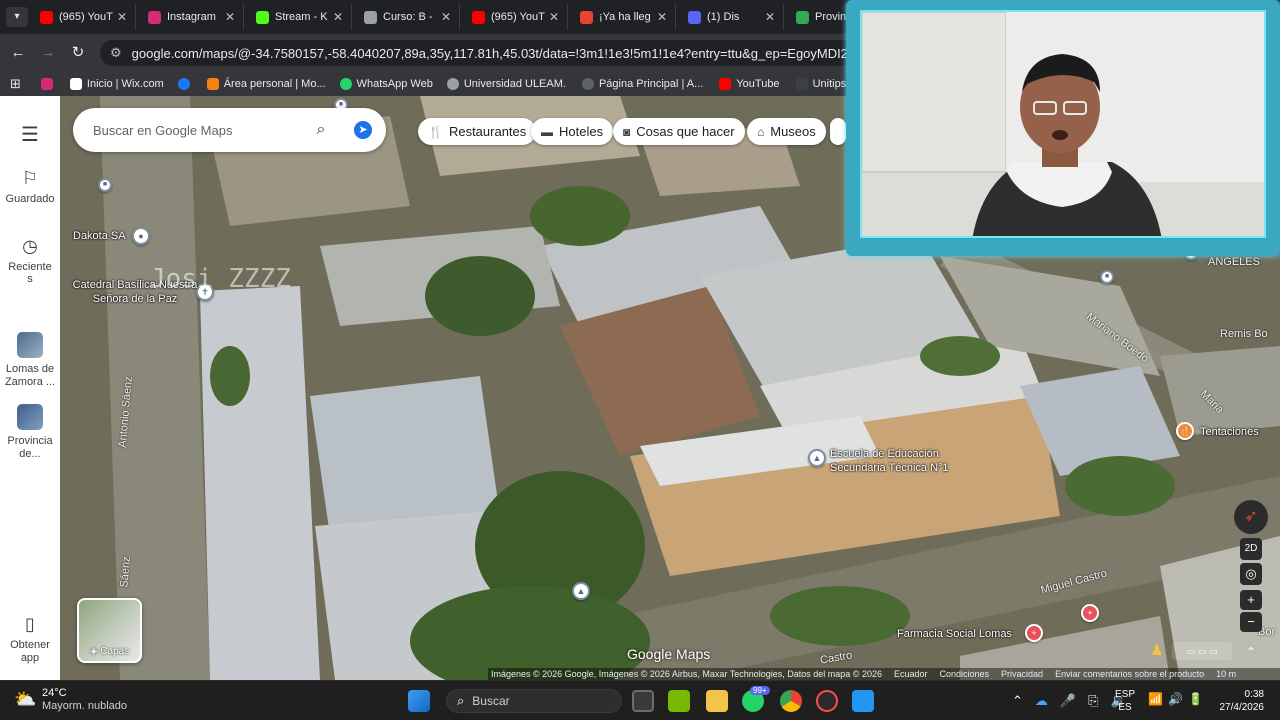 The width and height of the screenshot is (1280, 720). Describe the element at coordinates (198, 130) in the screenshot. I see `search-input` at that location.